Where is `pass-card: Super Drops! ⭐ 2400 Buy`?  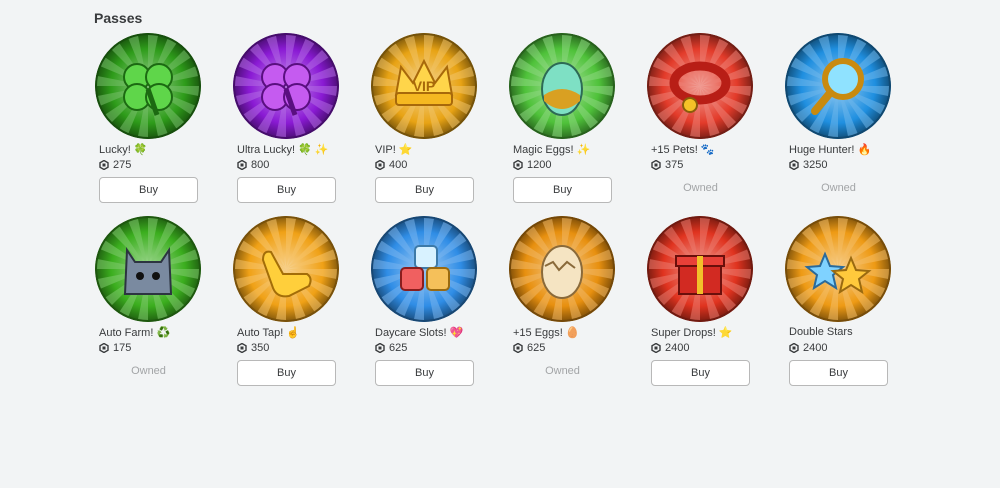
pass-card: Super Drops! ⭐ 2400 Buy is located at coordinates (700, 306).